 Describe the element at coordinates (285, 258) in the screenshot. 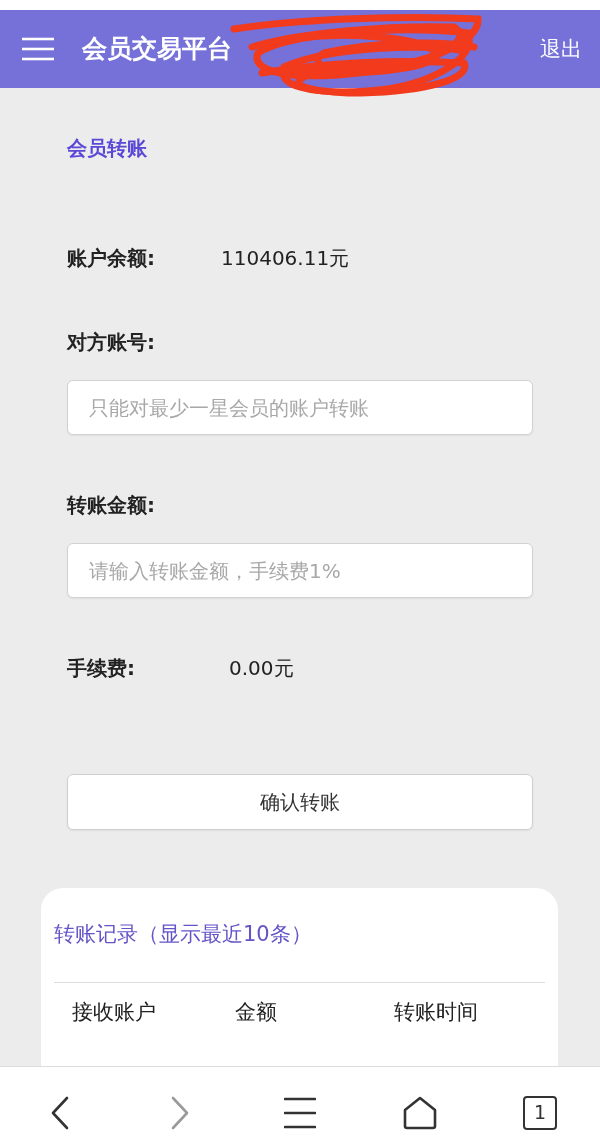

I see `balance-value: 110406.11元` at that location.